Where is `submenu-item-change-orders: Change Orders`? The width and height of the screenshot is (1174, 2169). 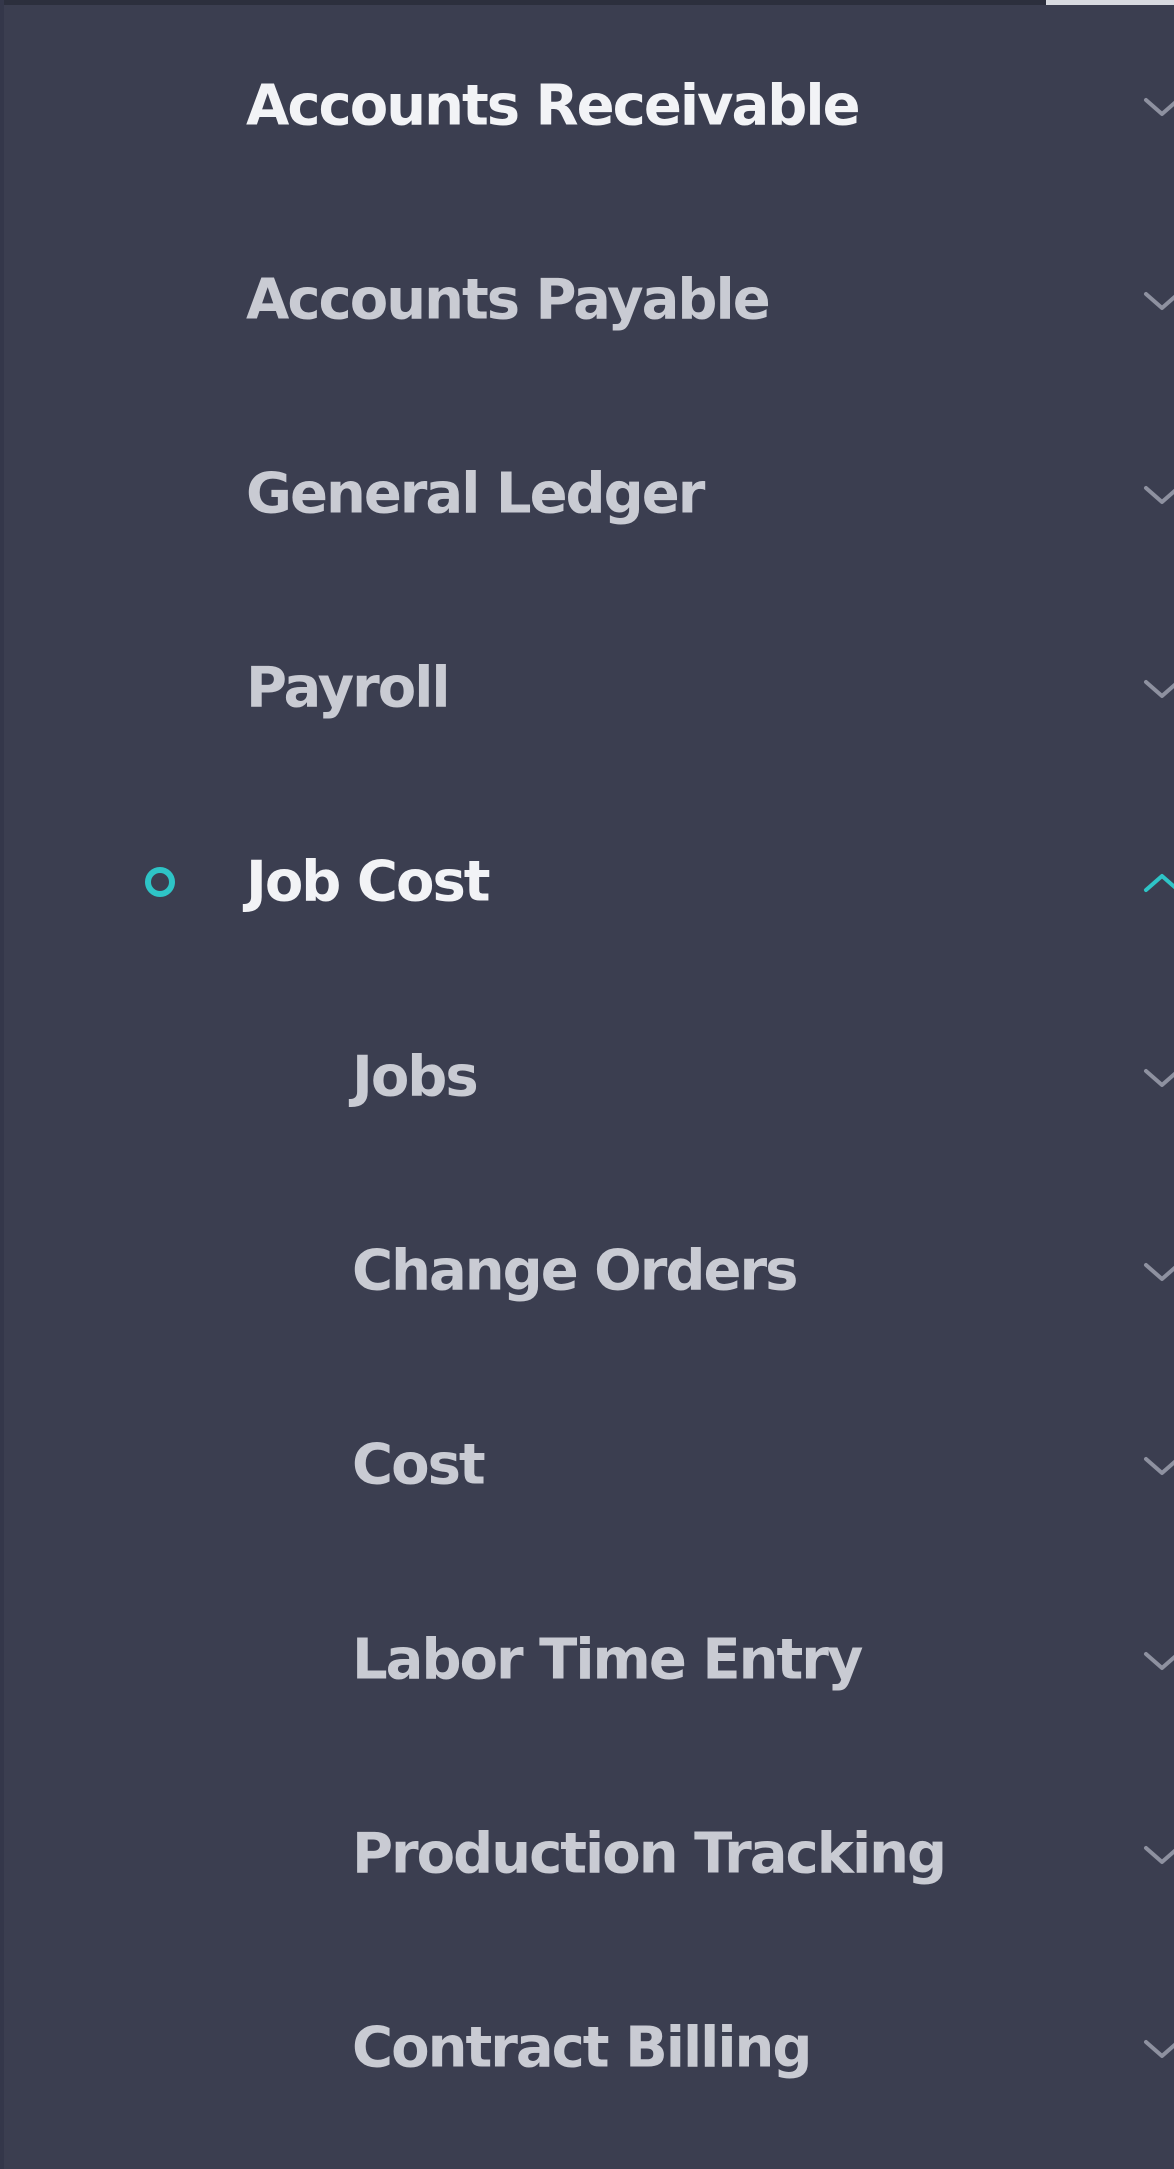
submenu-item-change-orders: Change Orders is located at coordinates (587, 1271).